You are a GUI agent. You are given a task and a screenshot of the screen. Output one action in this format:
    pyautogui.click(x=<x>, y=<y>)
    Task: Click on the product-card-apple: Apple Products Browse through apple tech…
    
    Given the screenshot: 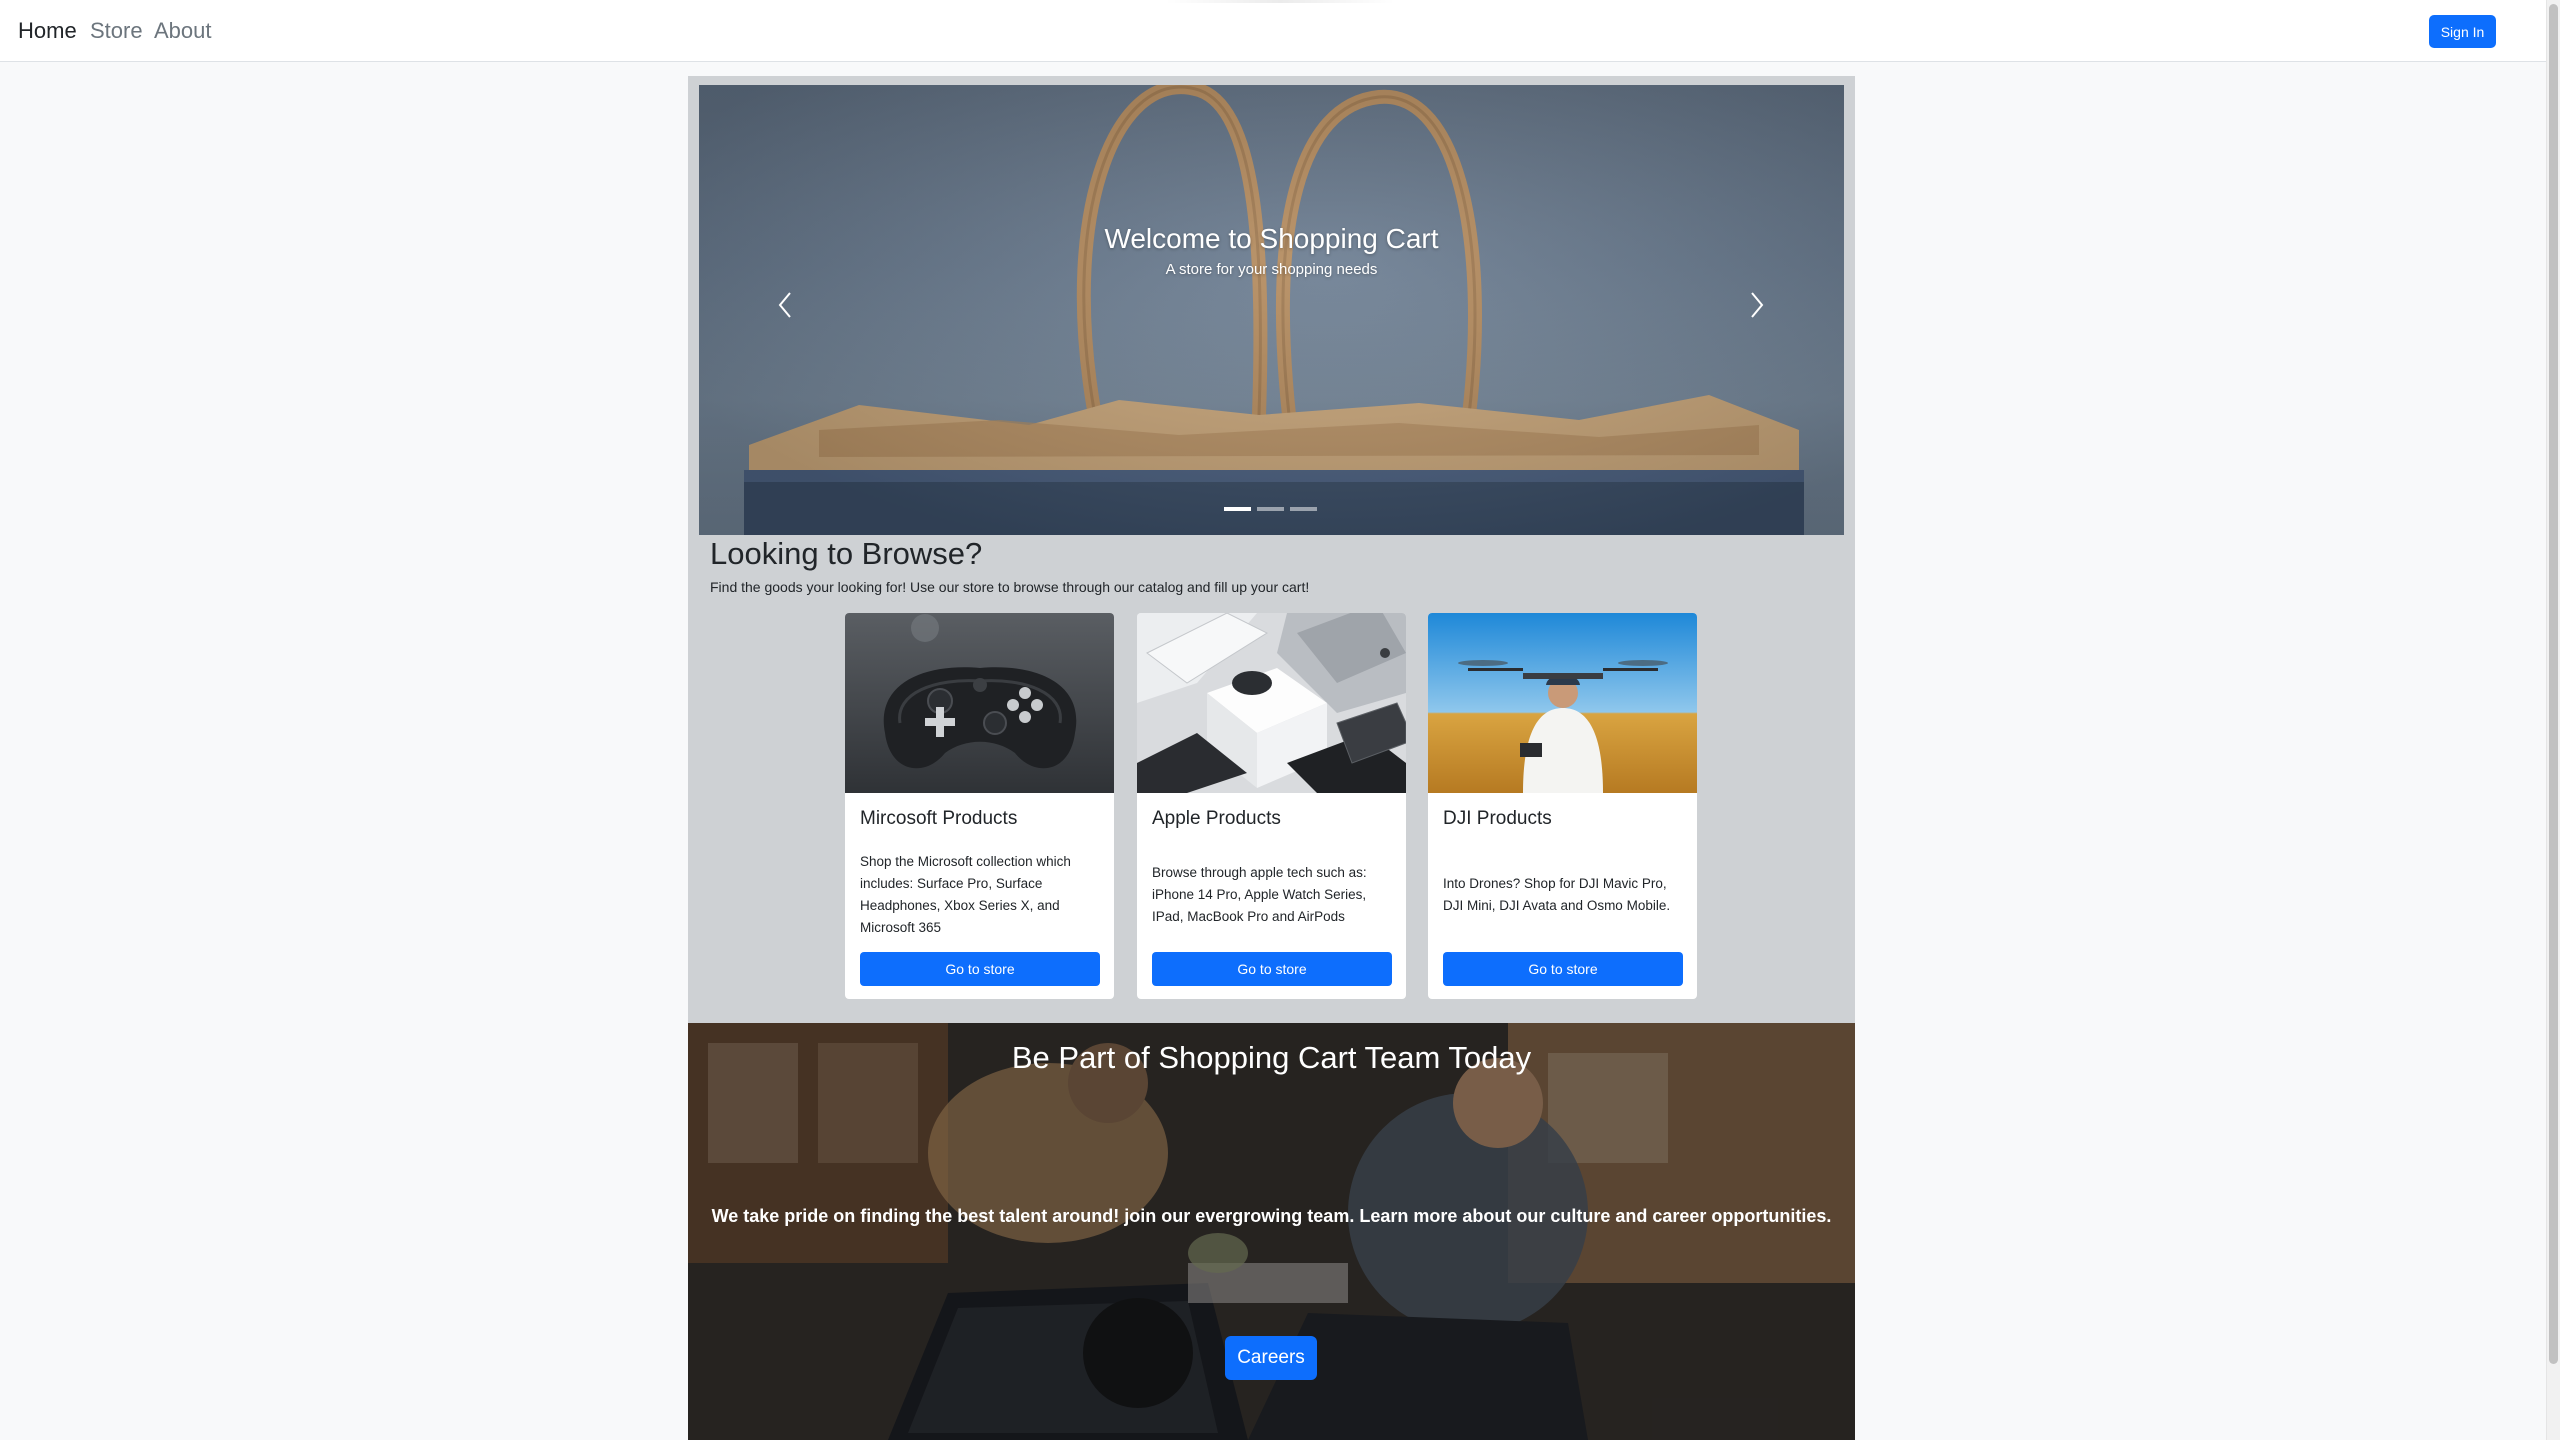 What is the action you would take?
    pyautogui.click(x=1271, y=806)
    